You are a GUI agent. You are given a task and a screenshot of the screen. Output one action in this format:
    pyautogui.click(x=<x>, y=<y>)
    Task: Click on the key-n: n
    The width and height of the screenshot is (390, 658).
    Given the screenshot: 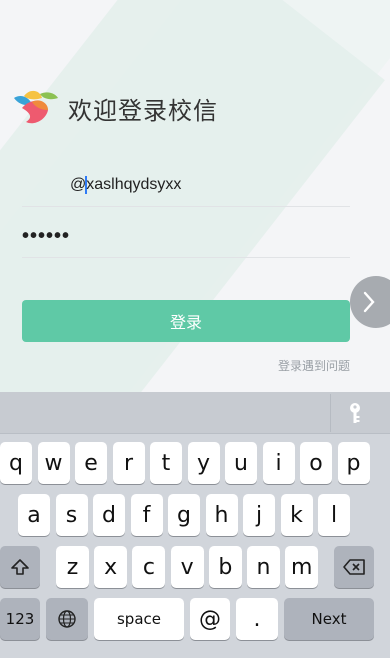 What is the action you would take?
    pyautogui.click(x=263, y=567)
    